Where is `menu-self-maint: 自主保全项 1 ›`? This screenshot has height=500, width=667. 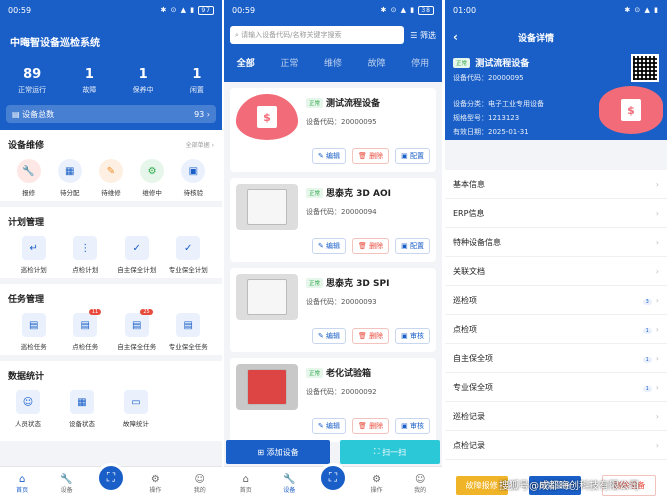
menu-self-maint: 自主保全项 1 › is located at coordinates (556, 358).